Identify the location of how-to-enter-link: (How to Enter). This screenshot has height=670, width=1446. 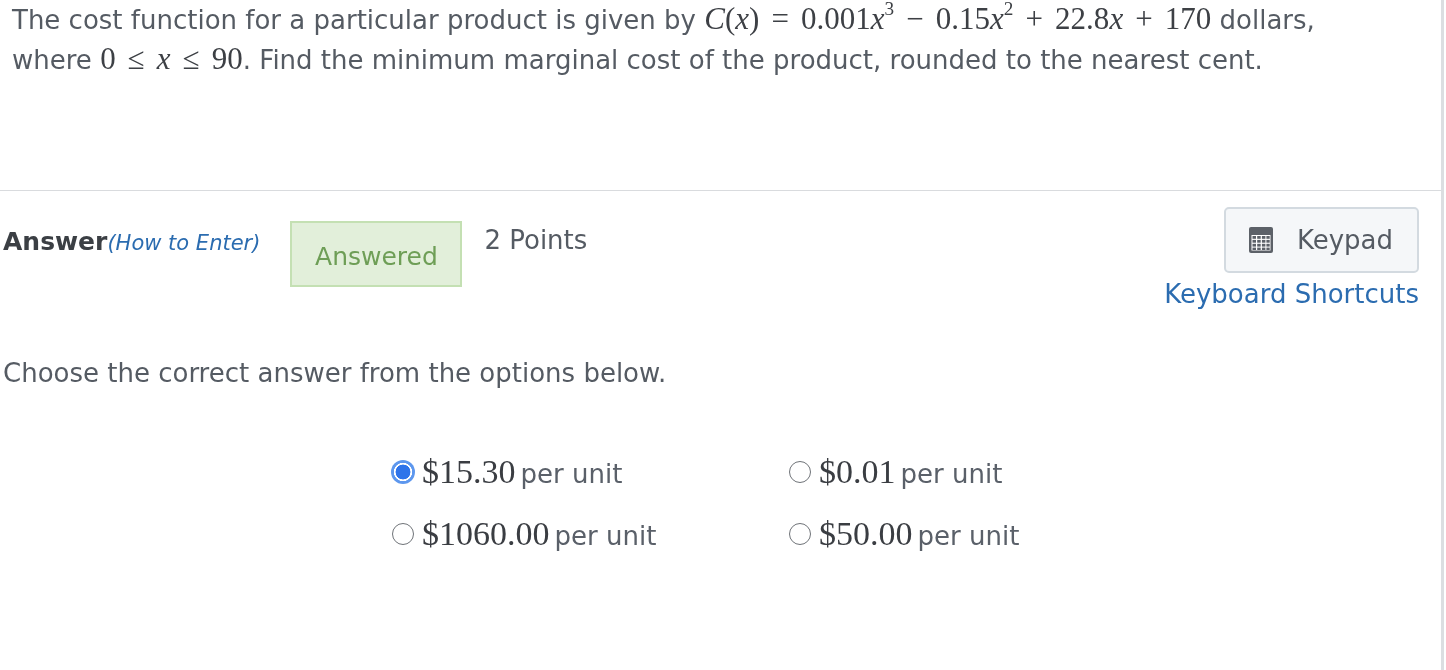
(184, 243).